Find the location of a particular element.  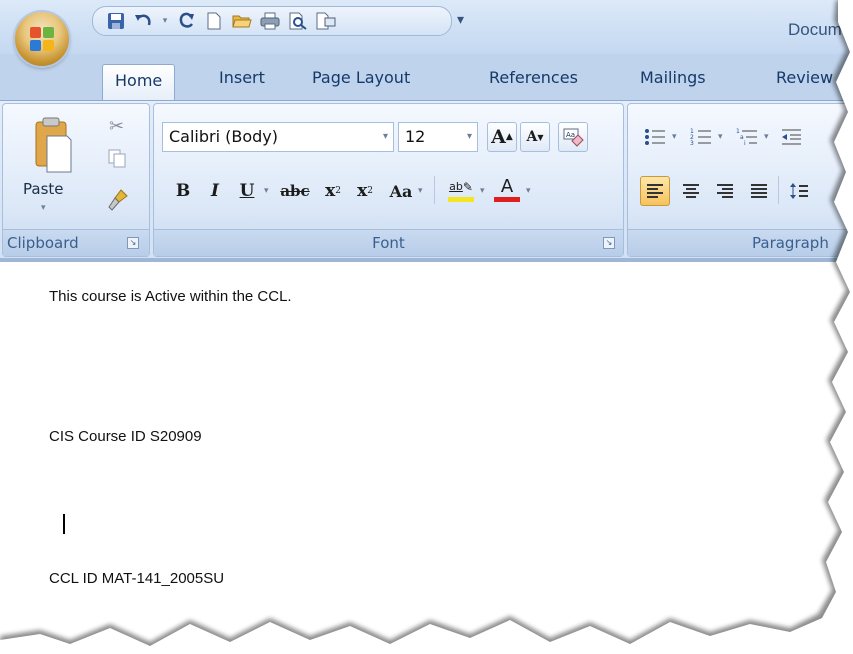

subscript-button: x2 is located at coordinates (333, 191).